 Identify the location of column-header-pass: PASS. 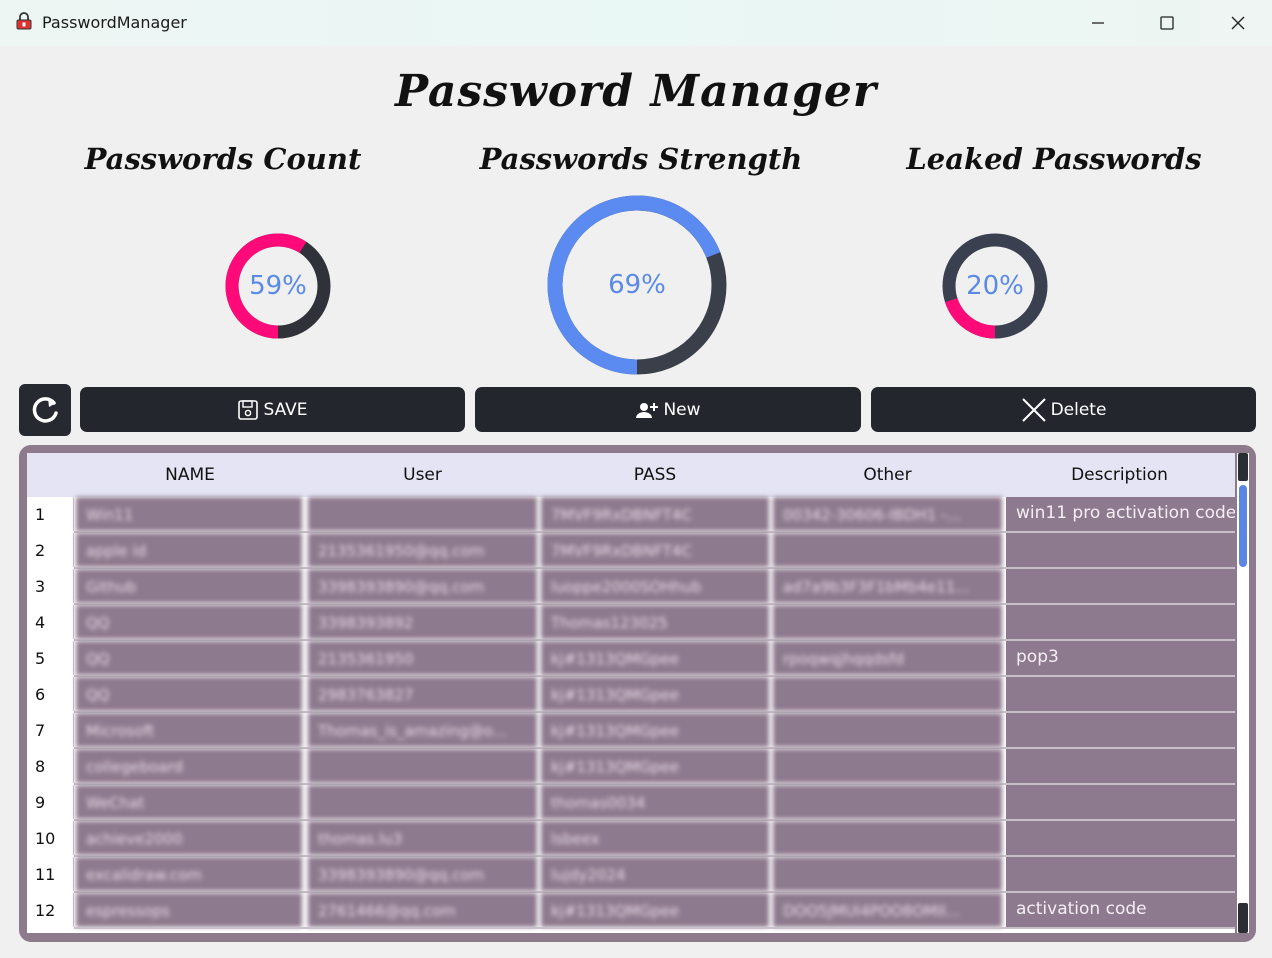
(655, 475).